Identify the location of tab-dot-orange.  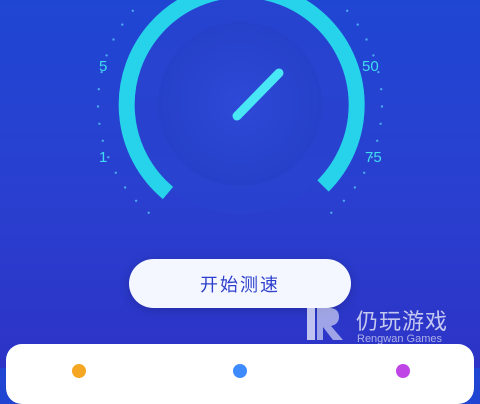
(79, 371).